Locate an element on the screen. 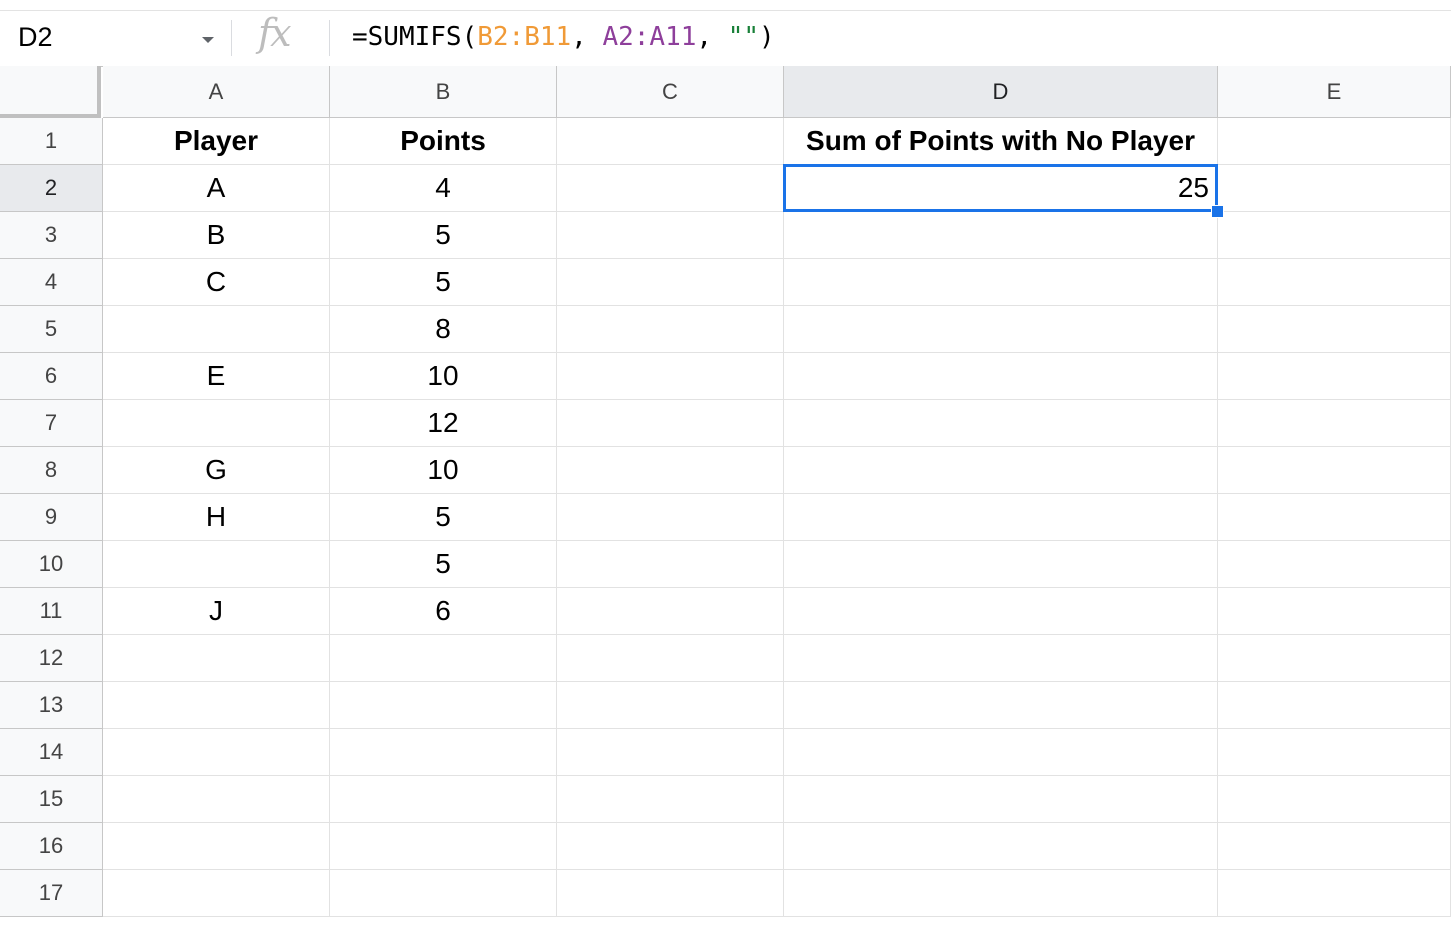 The image size is (1451, 926). cell-a17 is located at coordinates (216, 893).